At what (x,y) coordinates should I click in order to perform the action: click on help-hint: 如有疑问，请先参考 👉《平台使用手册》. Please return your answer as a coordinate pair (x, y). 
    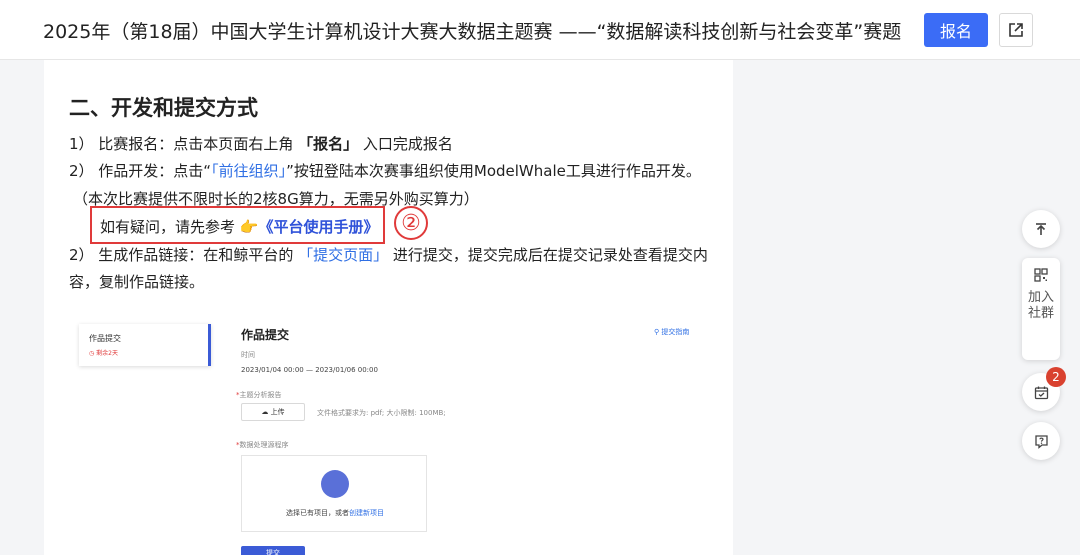
    Looking at the image, I should click on (239, 226).